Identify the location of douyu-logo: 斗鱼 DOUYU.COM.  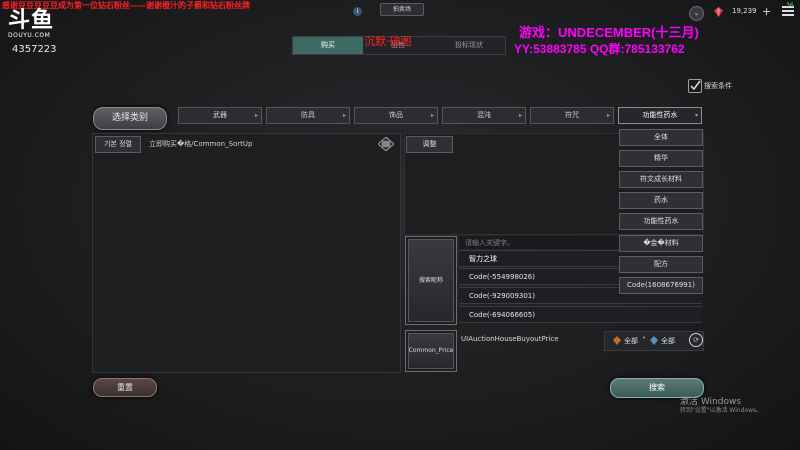
(33, 26).